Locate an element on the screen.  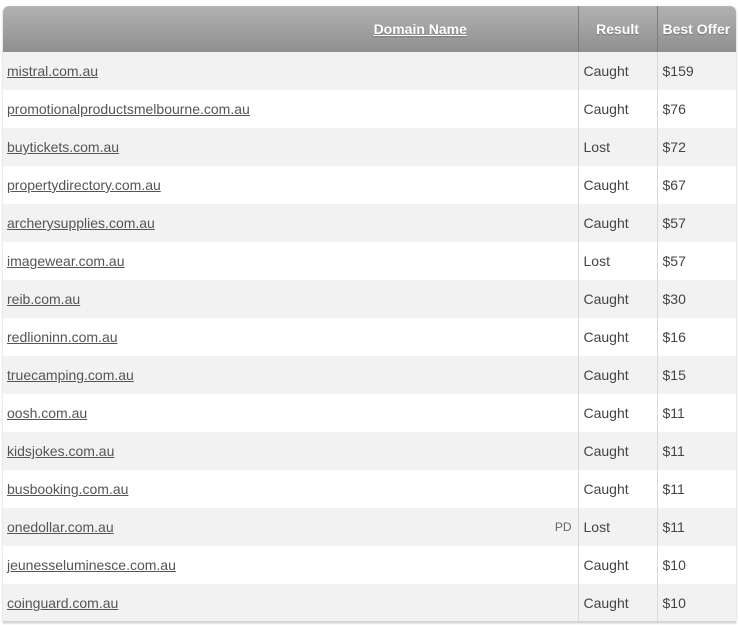
table-header: Domain Name Result Best Offer is located at coordinates (369, 29).